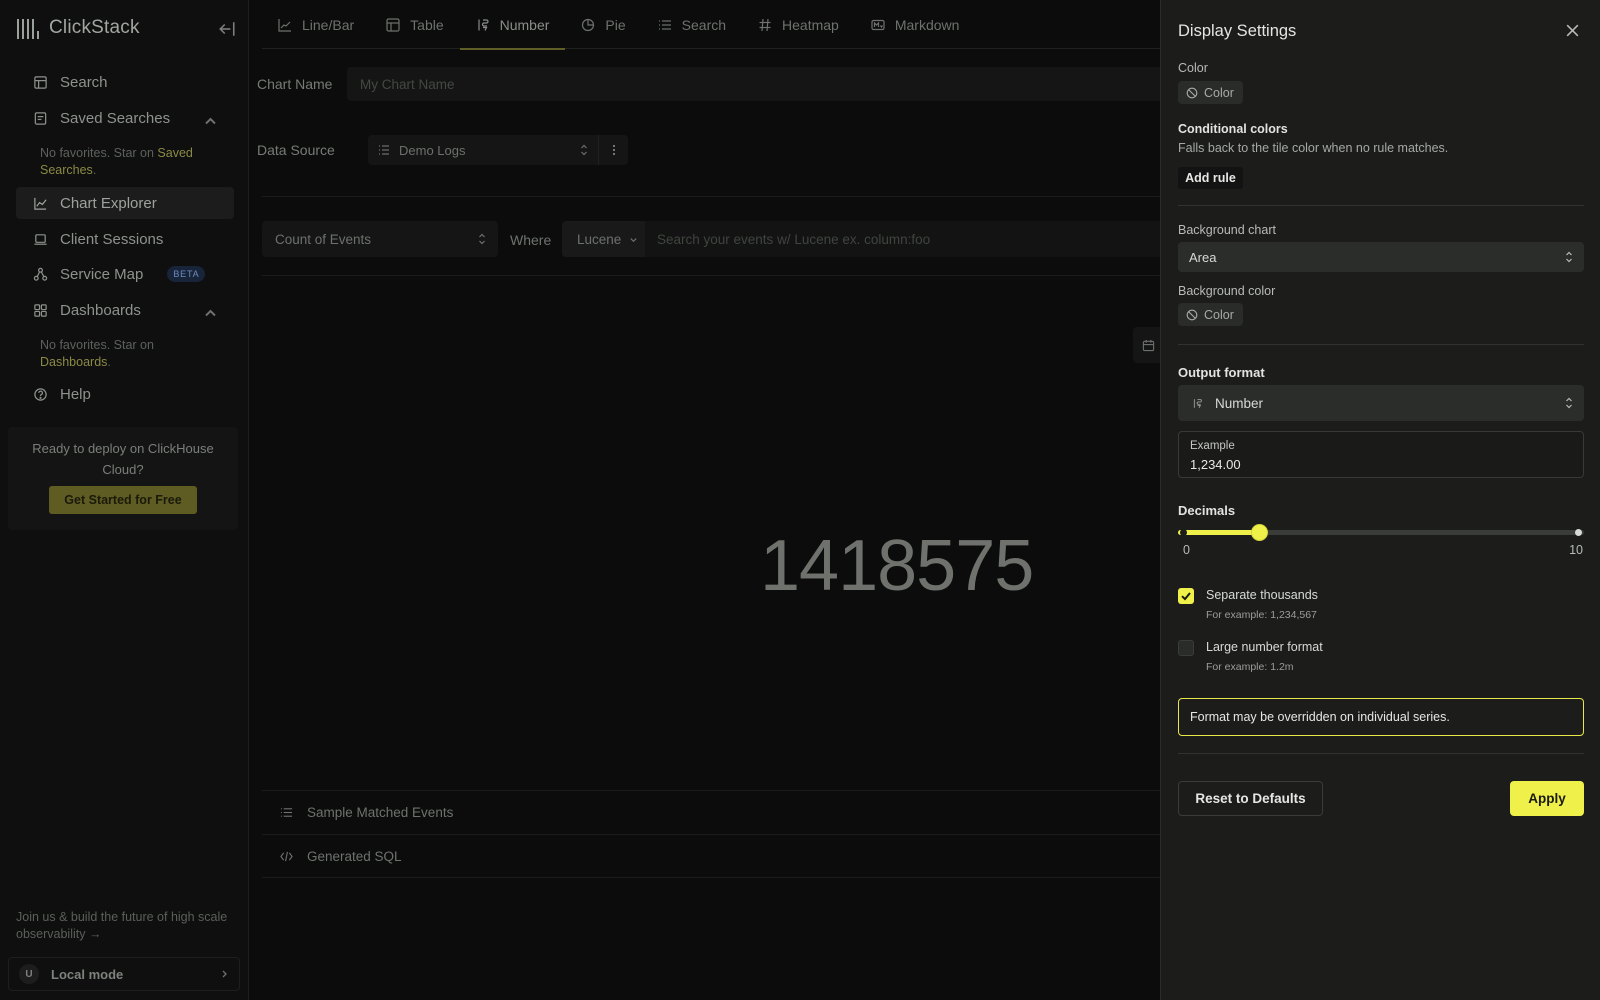 The image size is (1600, 1000). I want to click on sidebar-item-chart-explorer: Chart Explorer, so click(125, 203).